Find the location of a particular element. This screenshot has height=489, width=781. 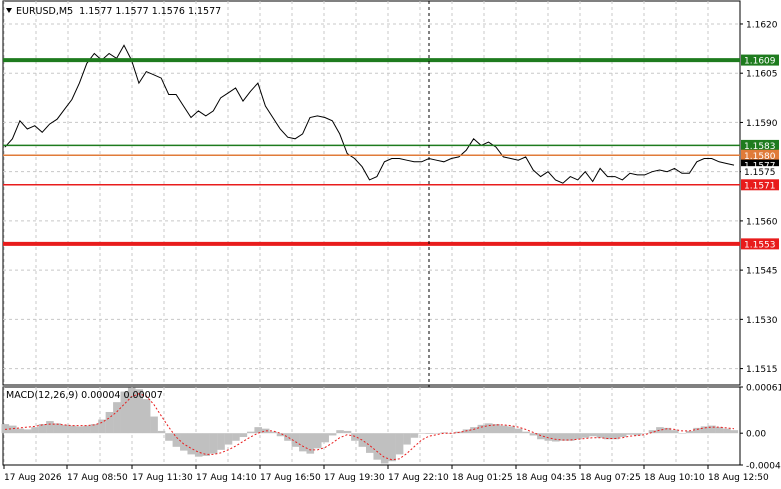

x-tick-label: 17 Aug 2026 is located at coordinates (33, 478).